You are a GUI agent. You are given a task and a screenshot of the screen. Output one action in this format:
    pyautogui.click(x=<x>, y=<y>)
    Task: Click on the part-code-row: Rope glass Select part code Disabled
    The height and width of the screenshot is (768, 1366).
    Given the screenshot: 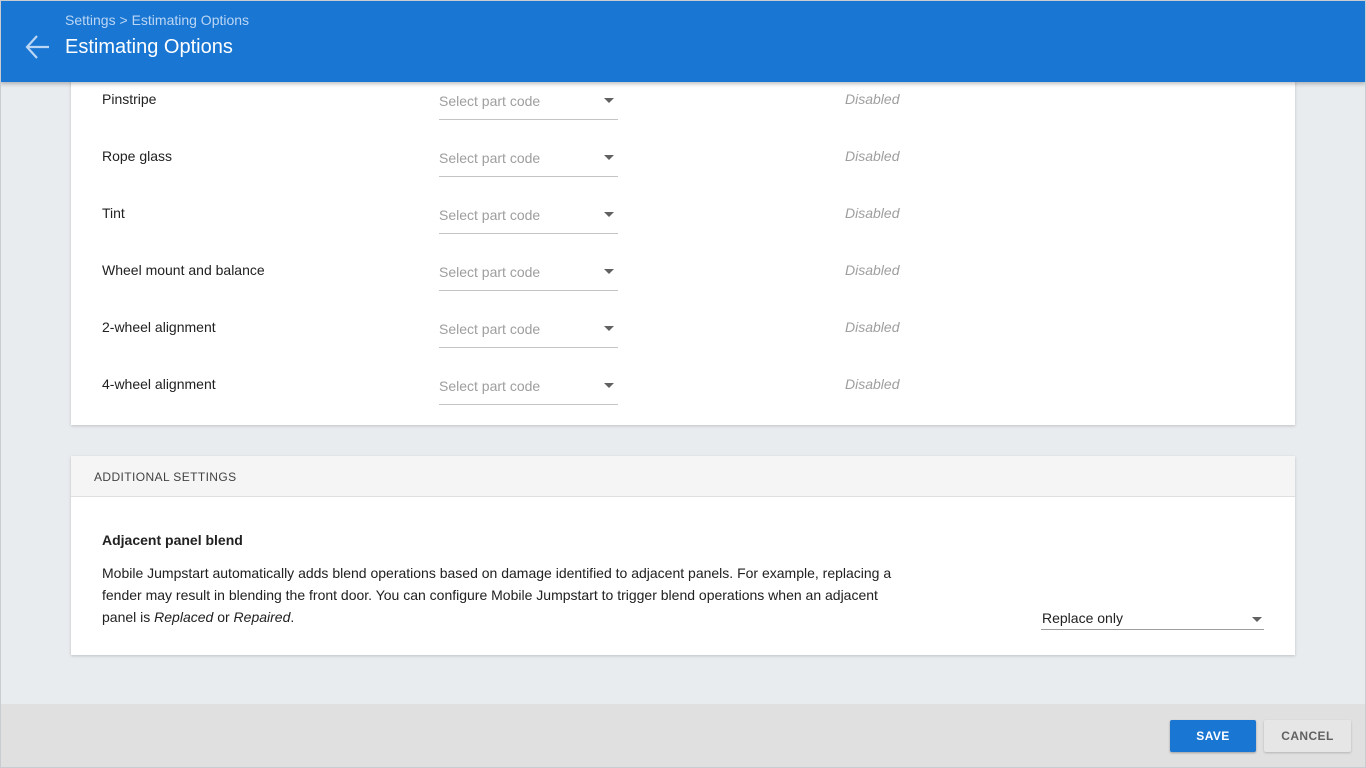 What is the action you would take?
    pyautogui.click(x=683, y=153)
    